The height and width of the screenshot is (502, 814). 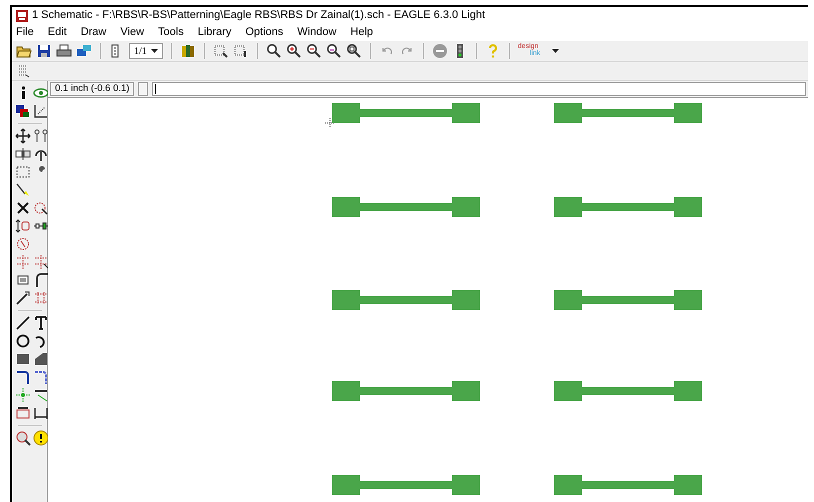 I want to click on warning-icon, so click(x=40, y=438).